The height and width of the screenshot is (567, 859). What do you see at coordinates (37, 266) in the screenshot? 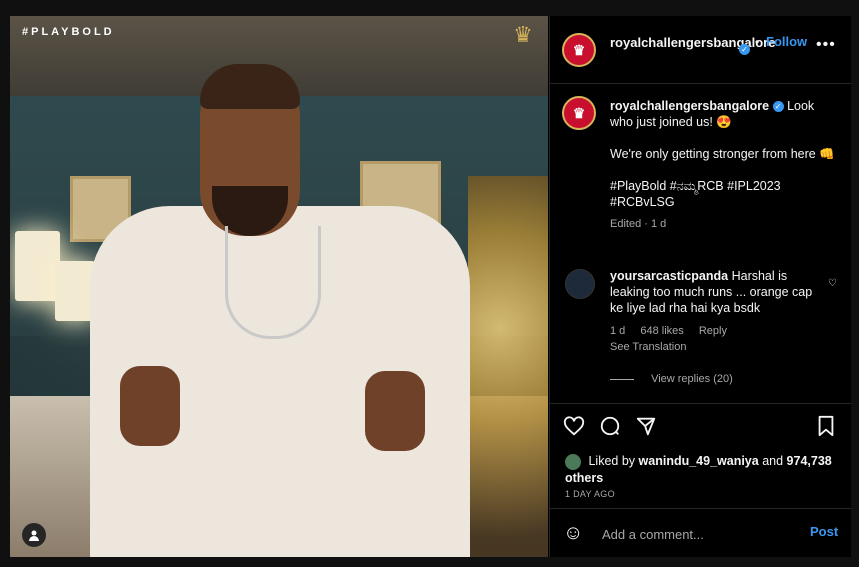
I see `photo-lamp` at bounding box center [37, 266].